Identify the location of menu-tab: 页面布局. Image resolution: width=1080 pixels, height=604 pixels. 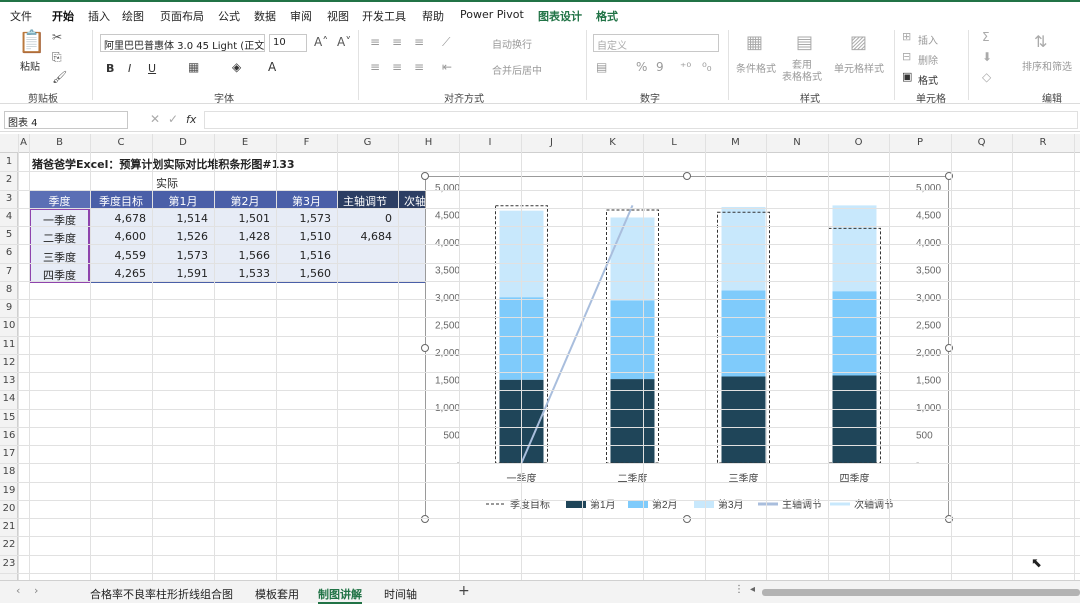
(182, 16).